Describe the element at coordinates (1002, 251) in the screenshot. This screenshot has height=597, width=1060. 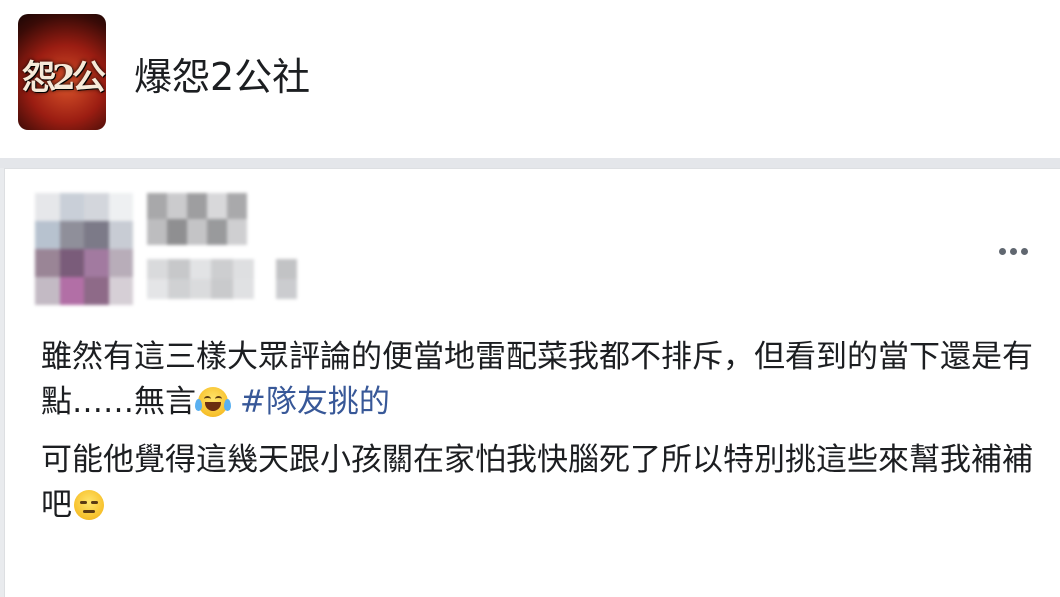
I see `more-horizontal-icon` at that location.